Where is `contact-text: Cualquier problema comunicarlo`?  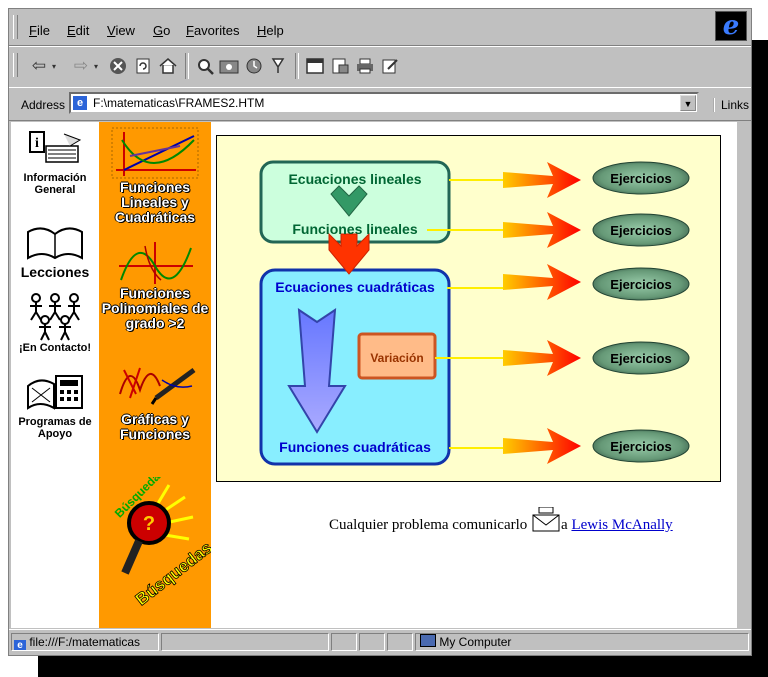 contact-text: Cualquier problema comunicarlo is located at coordinates (428, 525).